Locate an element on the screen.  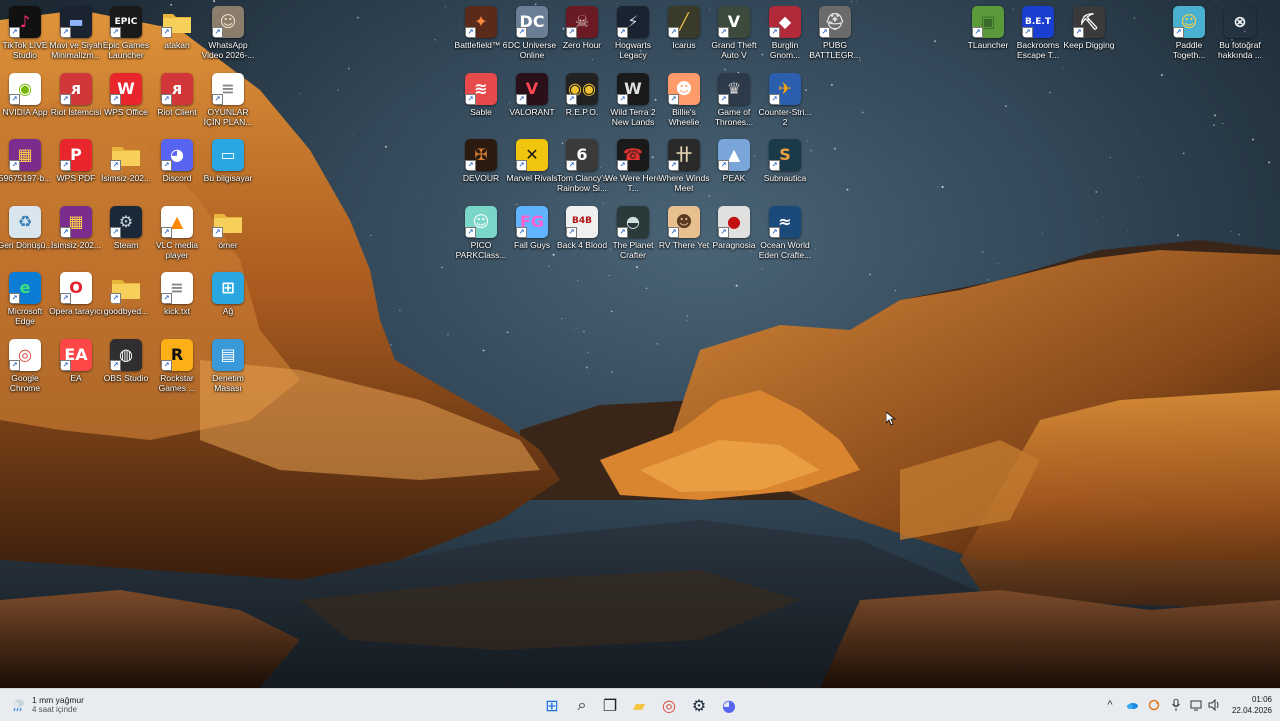
desktop-shortcut-planet-crafter-icon: ◓↗The Planet Crafter is located at coordinates (633, 233).